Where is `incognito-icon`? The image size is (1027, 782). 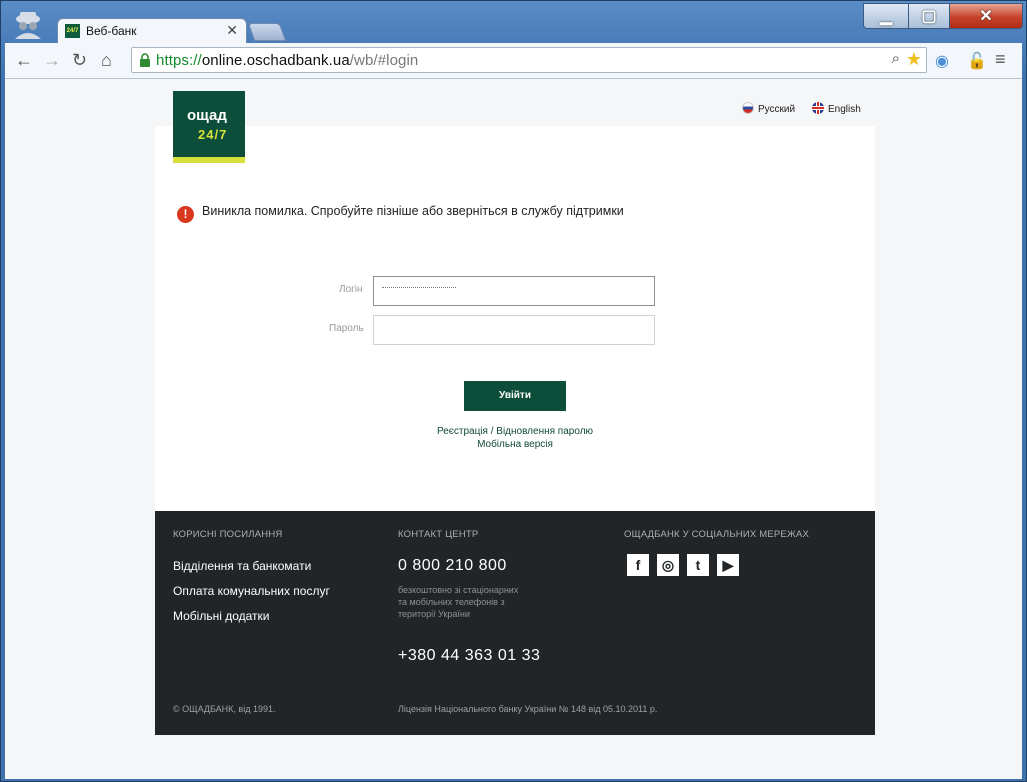 incognito-icon is located at coordinates (28, 25).